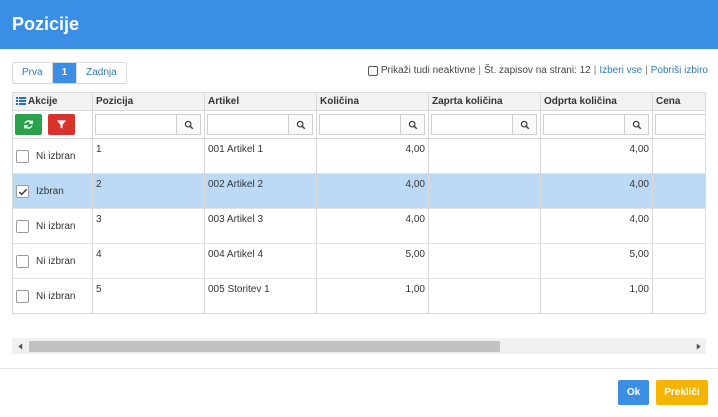 The height and width of the screenshot is (417, 718). I want to click on filter-search-button-pozicija, so click(188, 124).